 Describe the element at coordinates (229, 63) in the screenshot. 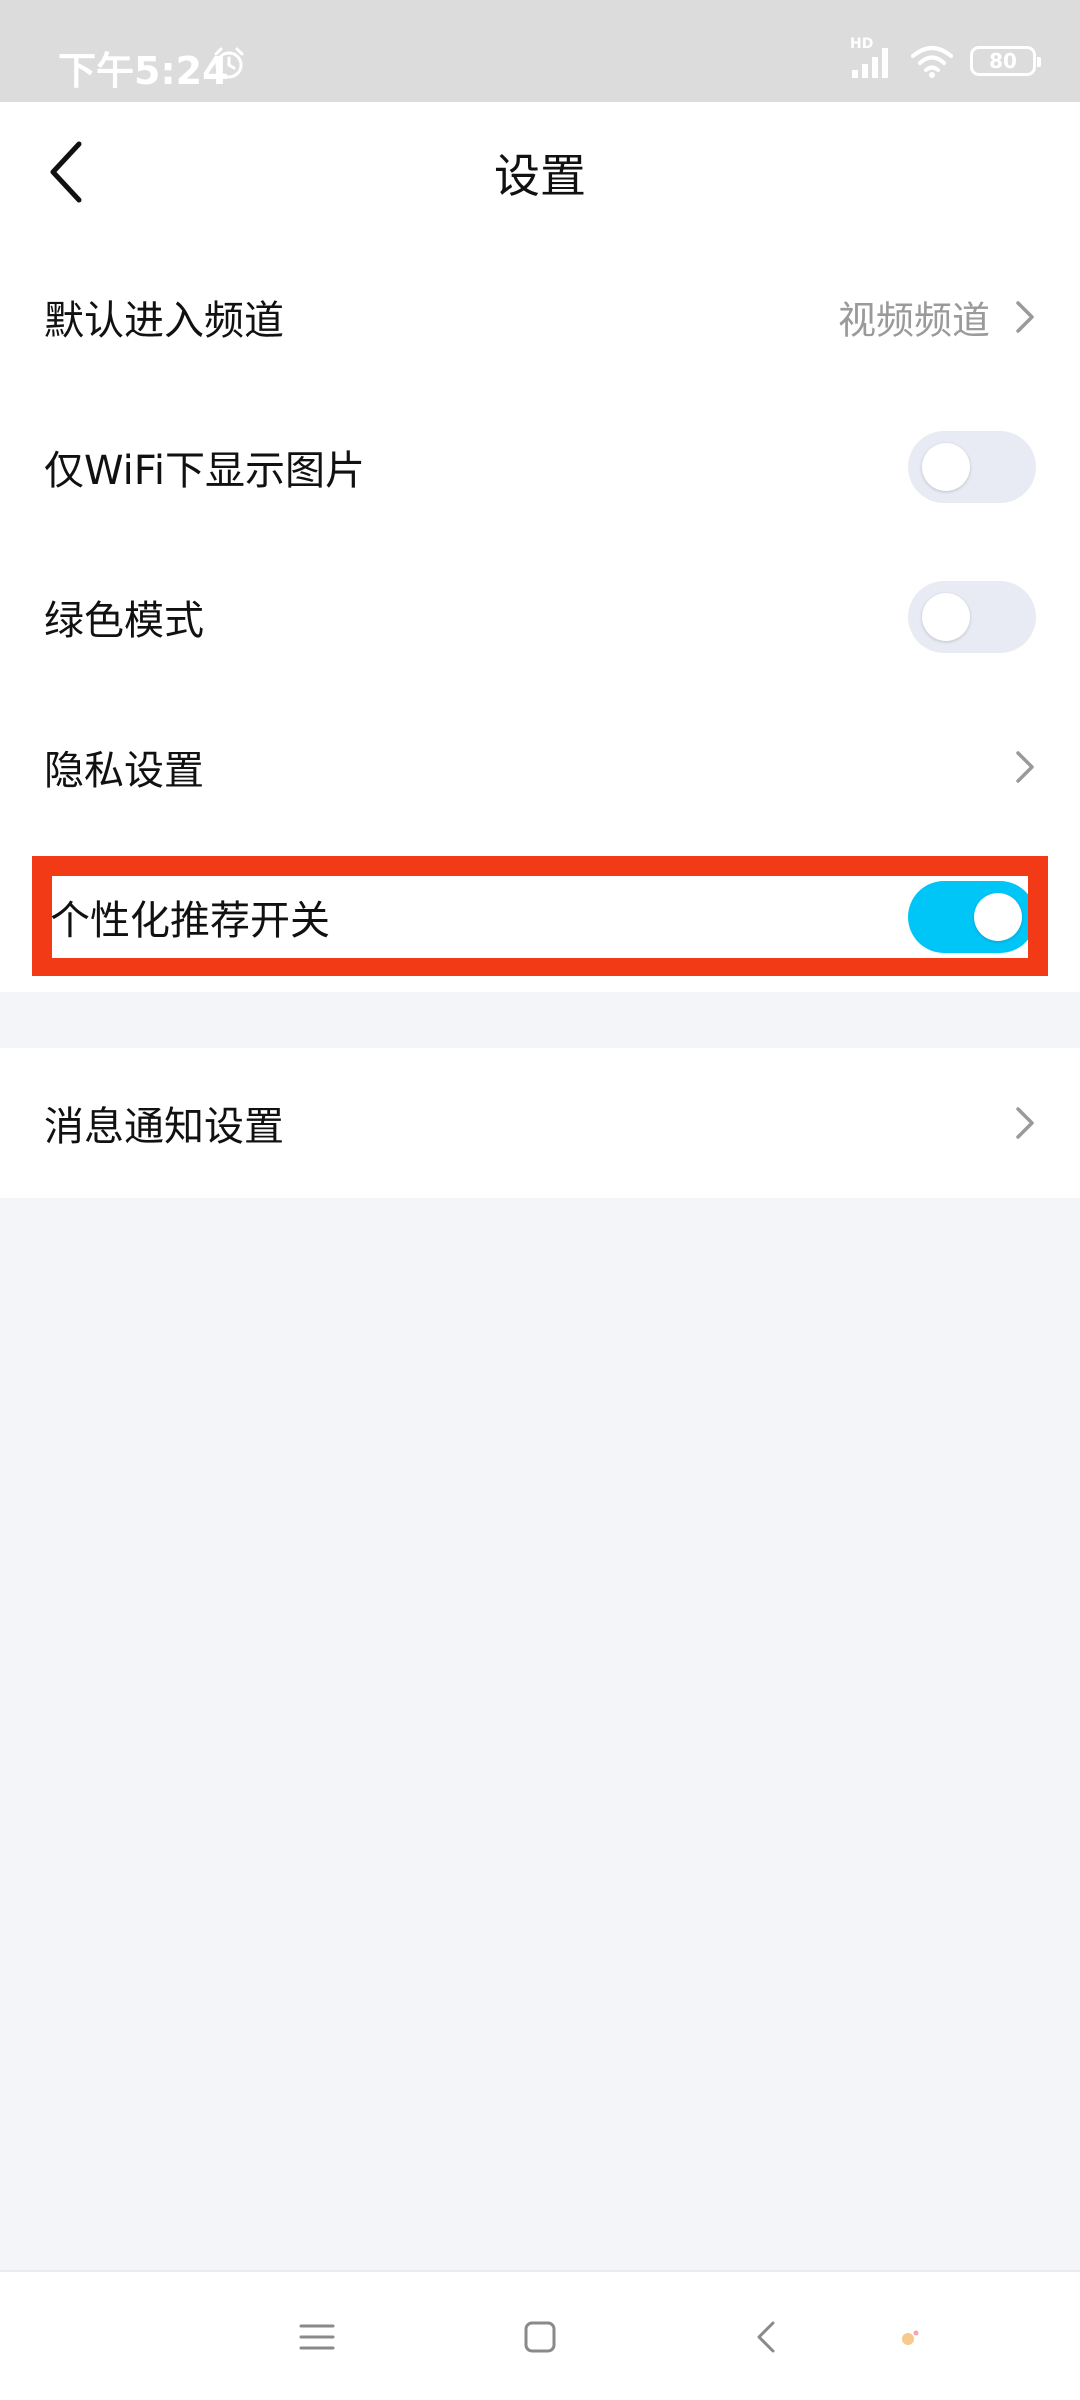

I see `alarm-icon` at that location.